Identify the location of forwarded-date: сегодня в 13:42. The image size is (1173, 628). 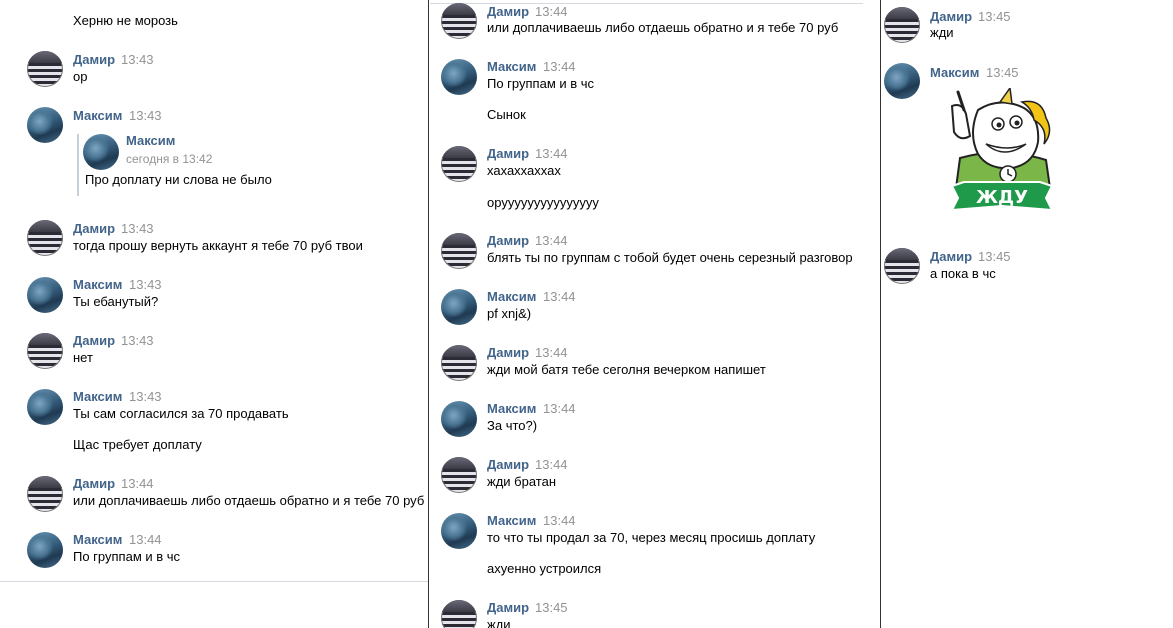
(169, 159).